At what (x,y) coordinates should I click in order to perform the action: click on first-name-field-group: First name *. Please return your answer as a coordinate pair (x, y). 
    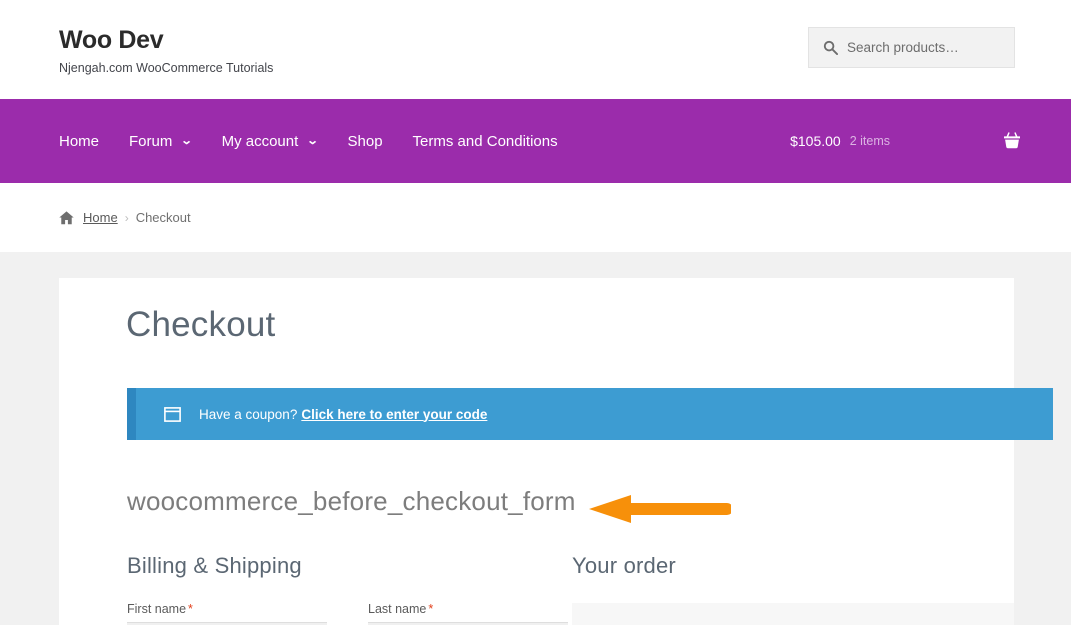
    Looking at the image, I should click on (227, 613).